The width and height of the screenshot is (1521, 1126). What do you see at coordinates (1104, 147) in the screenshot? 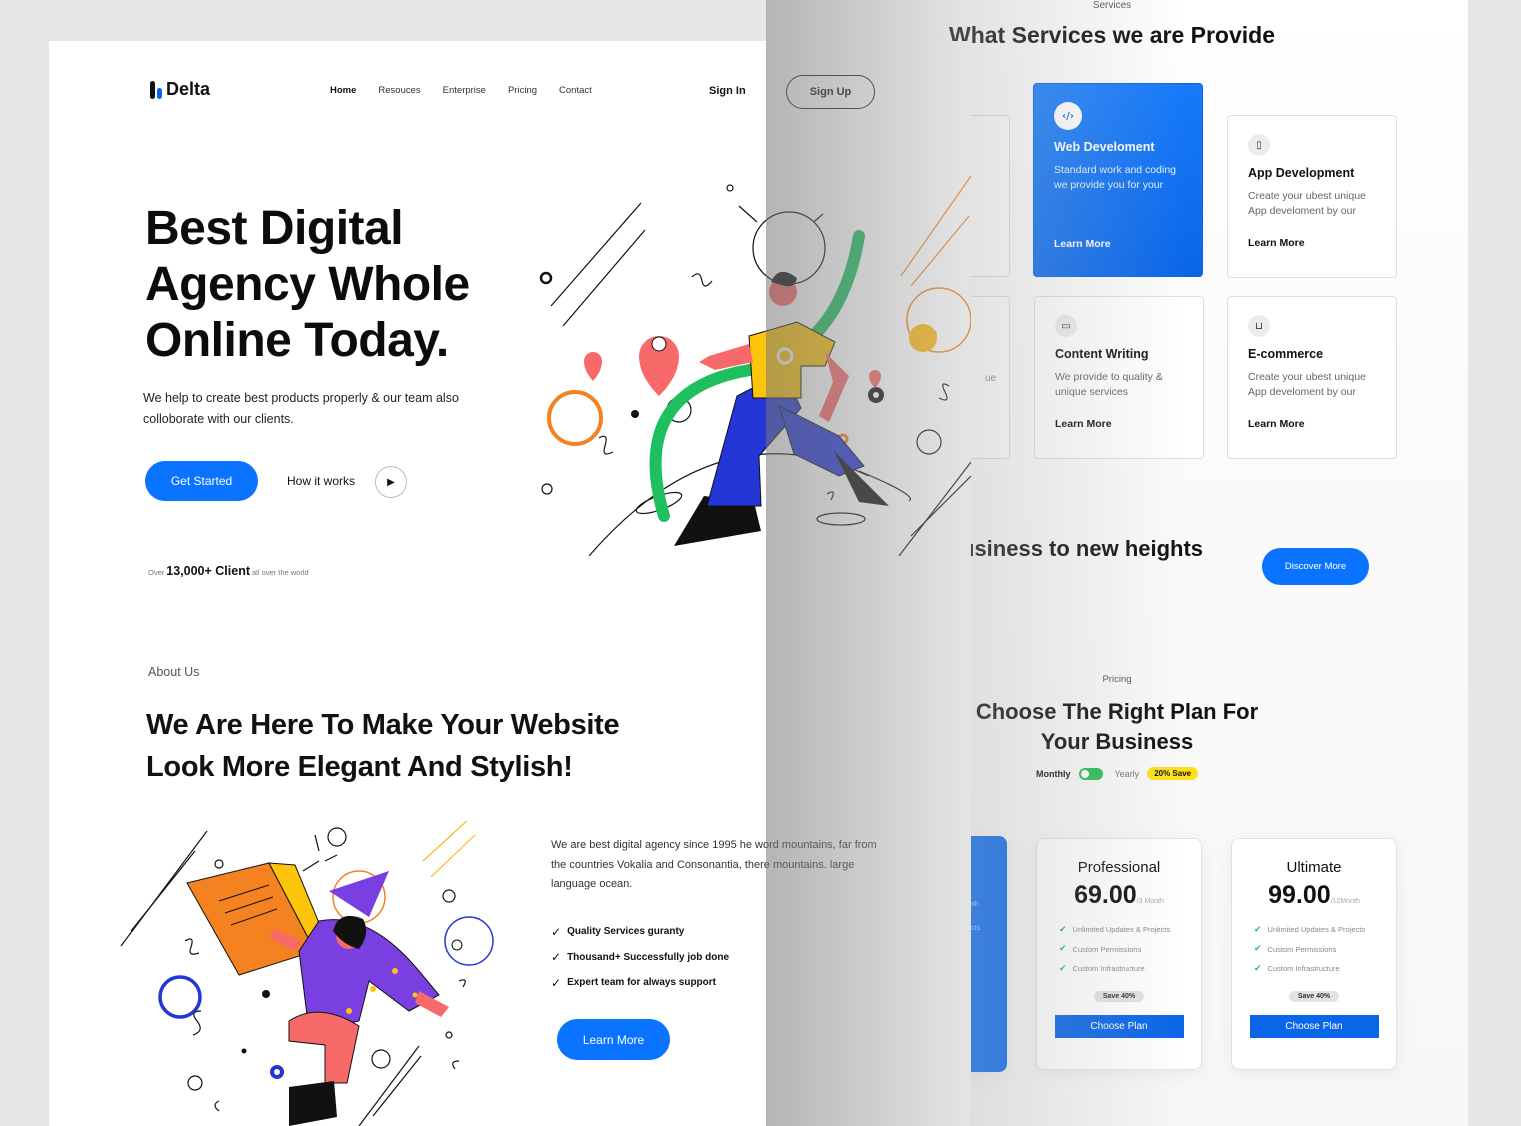
I see `service-name: Web Develoment` at bounding box center [1104, 147].